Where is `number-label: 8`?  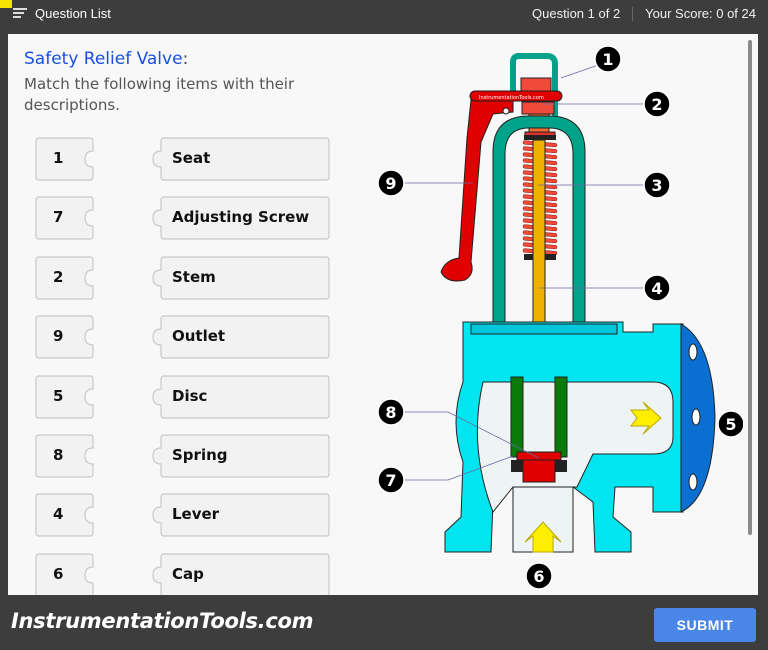
number-label: 8 is located at coordinates (58, 455).